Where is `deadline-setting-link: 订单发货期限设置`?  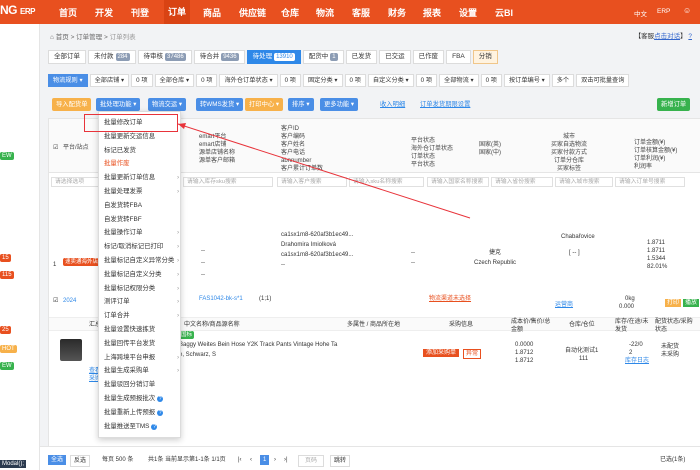 deadline-setting-link: 订单发货期限设置 is located at coordinates (445, 104).